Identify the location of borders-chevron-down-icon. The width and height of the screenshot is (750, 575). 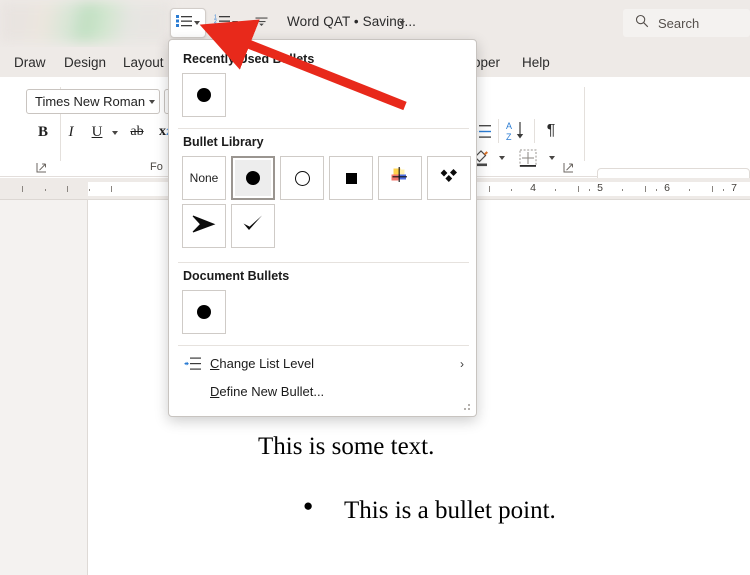
(552, 158).